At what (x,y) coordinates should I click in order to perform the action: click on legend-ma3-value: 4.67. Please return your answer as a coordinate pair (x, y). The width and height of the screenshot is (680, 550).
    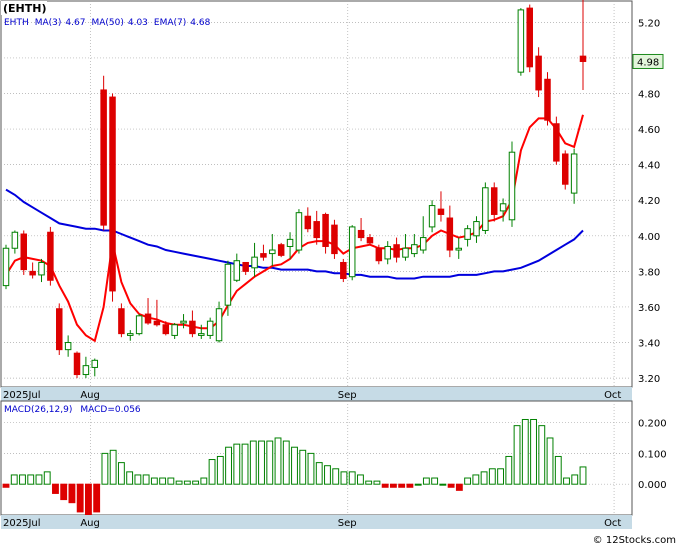
    Looking at the image, I should click on (75, 23).